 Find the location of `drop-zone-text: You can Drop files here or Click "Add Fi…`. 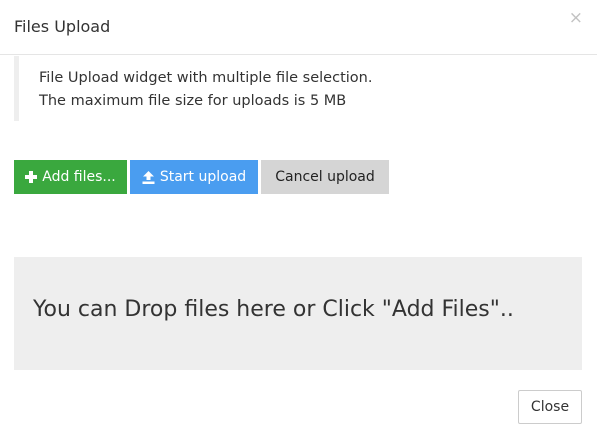

drop-zone-text: You can Drop files here or Click "Add Fi… is located at coordinates (273, 309).